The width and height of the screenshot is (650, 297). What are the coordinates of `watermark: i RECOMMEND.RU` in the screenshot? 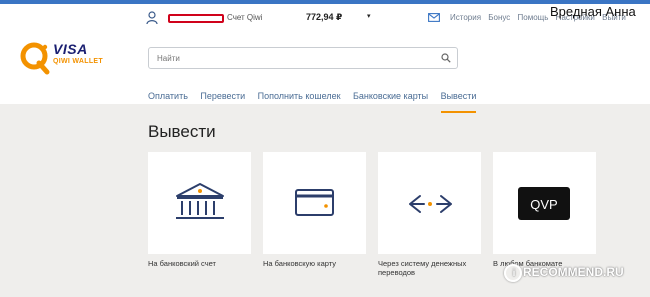 It's located at (564, 272).